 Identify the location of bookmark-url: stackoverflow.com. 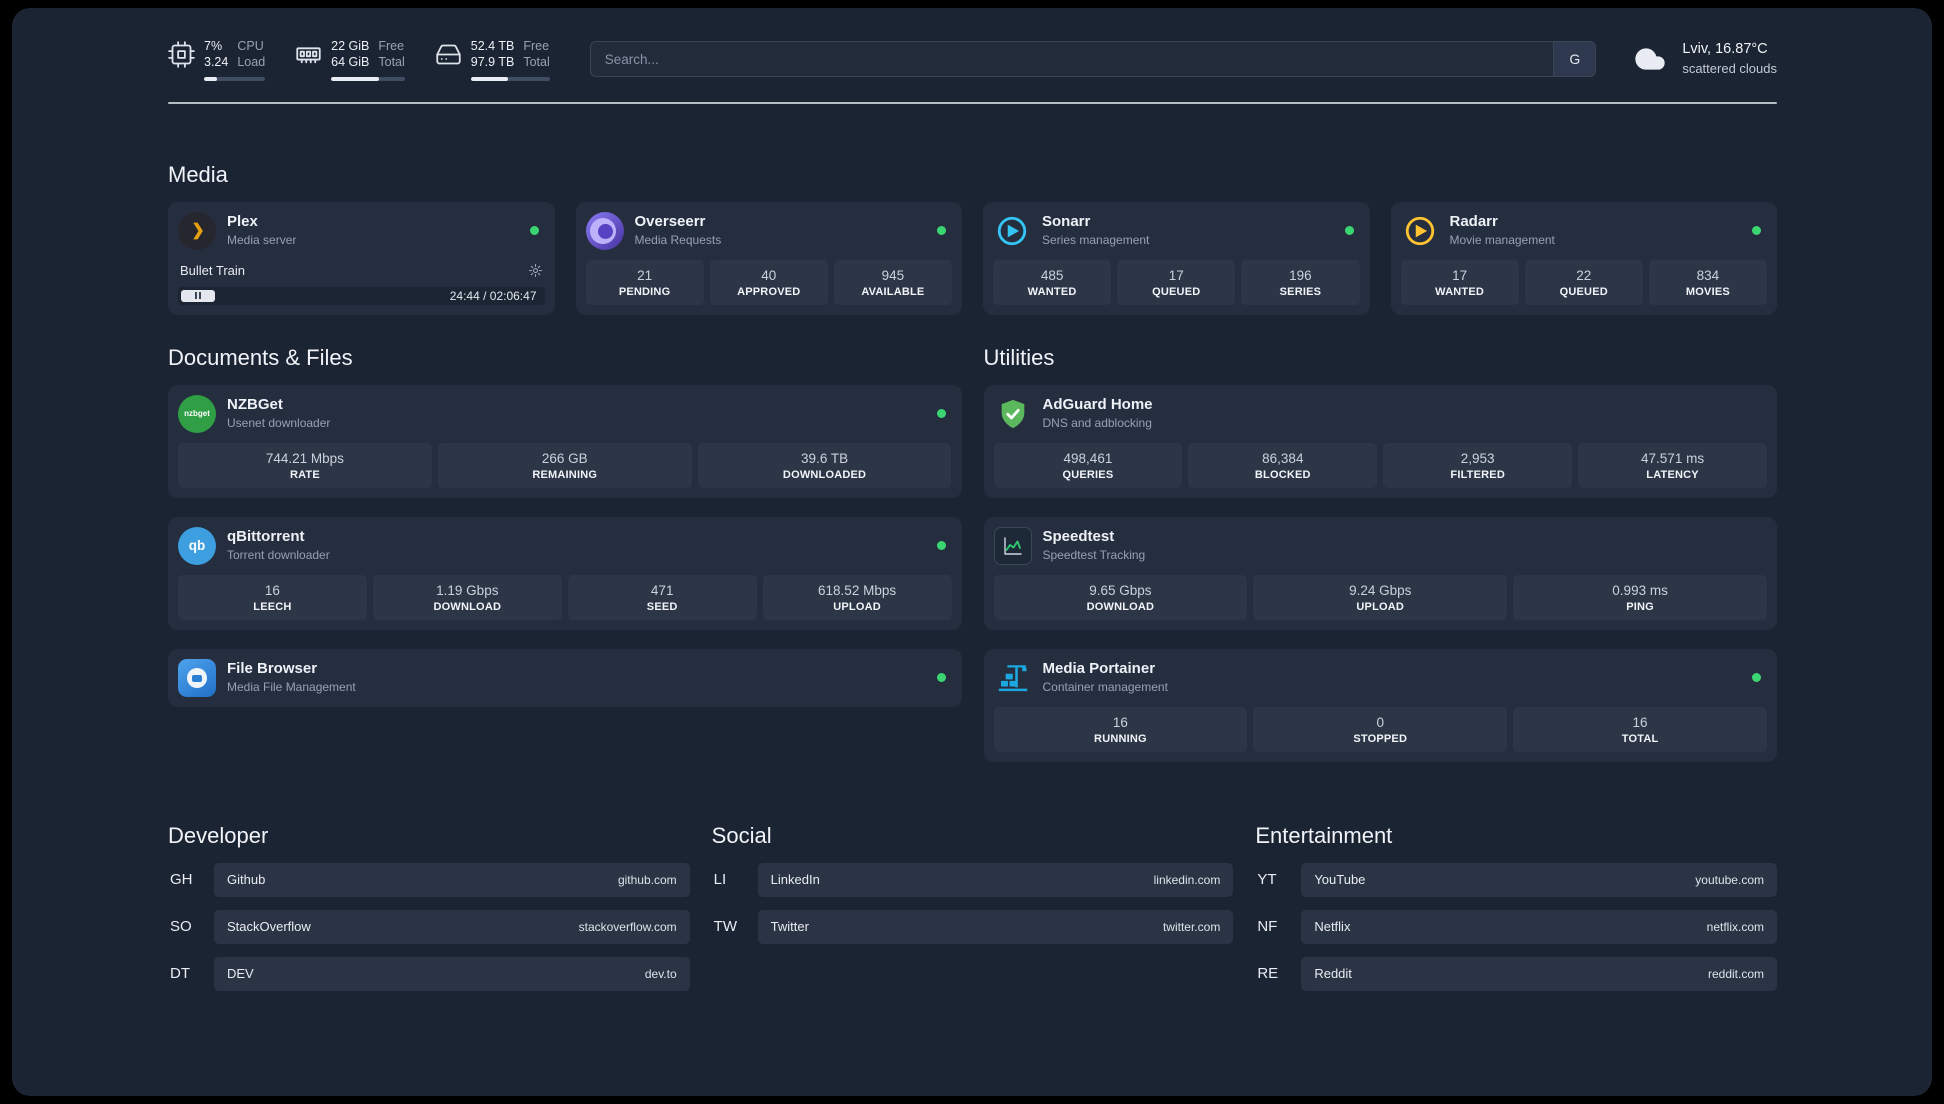
(627, 926).